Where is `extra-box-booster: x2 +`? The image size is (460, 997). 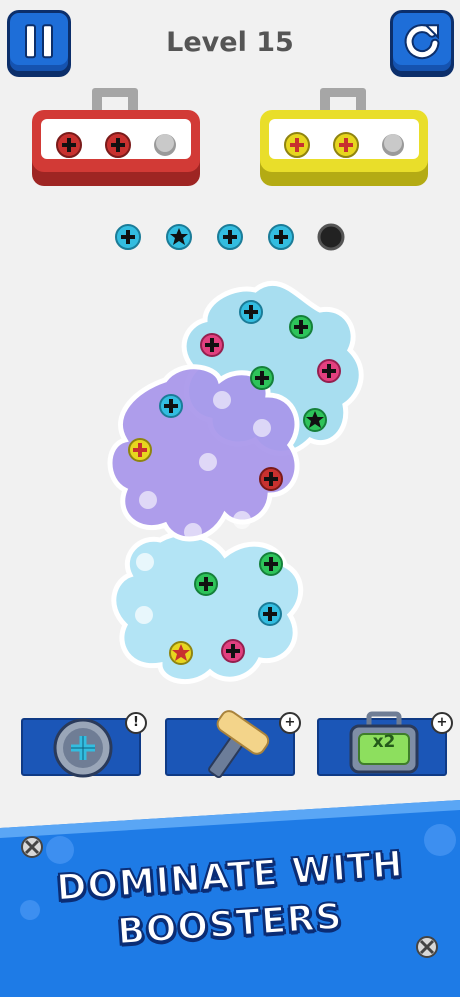 extra-box-booster: x2 + is located at coordinates (385, 743).